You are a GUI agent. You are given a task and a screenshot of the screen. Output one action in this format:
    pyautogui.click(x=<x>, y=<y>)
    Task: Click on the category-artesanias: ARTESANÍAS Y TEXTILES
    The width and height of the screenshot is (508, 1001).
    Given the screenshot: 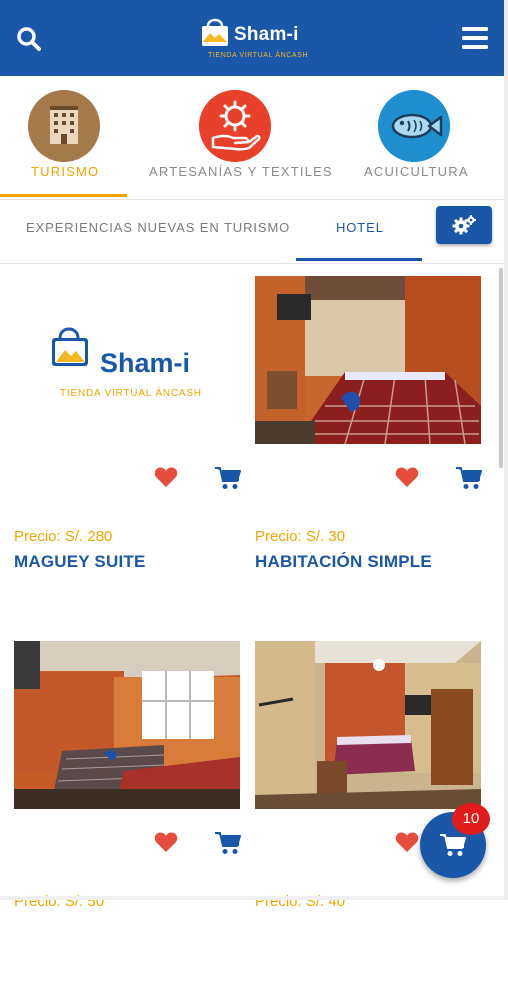 What is the action you would take?
    pyautogui.click(x=232, y=137)
    